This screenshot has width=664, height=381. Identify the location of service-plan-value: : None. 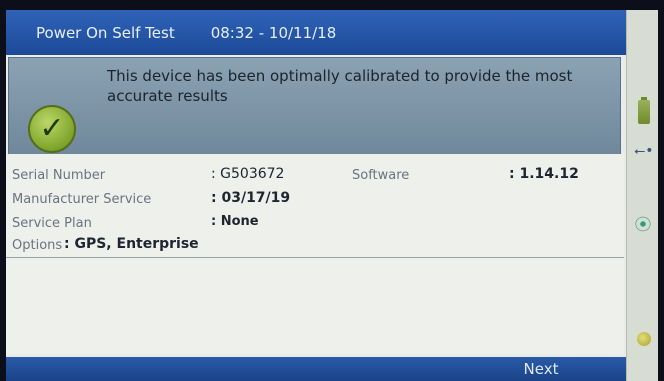
(235, 221).